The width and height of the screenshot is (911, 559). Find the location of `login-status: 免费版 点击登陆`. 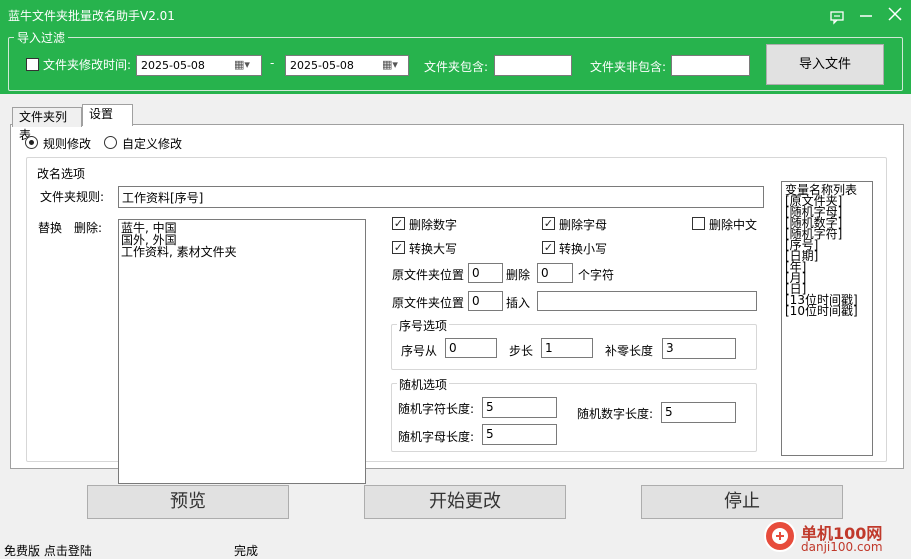

login-status: 免费版 点击登陆 is located at coordinates (48, 550).